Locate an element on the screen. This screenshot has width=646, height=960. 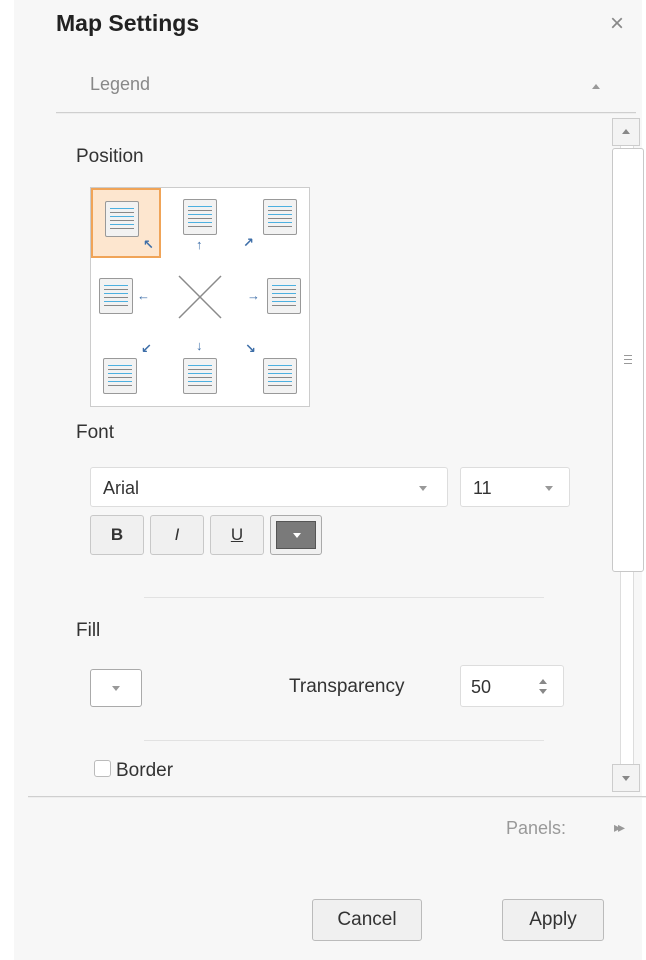
fill-color-button is located at coordinates (116, 688).